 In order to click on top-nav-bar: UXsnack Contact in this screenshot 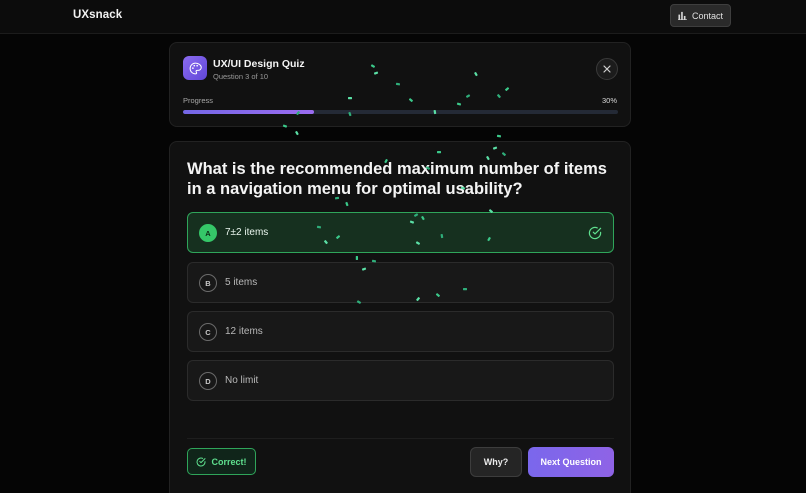, I will do `click(403, 17)`.